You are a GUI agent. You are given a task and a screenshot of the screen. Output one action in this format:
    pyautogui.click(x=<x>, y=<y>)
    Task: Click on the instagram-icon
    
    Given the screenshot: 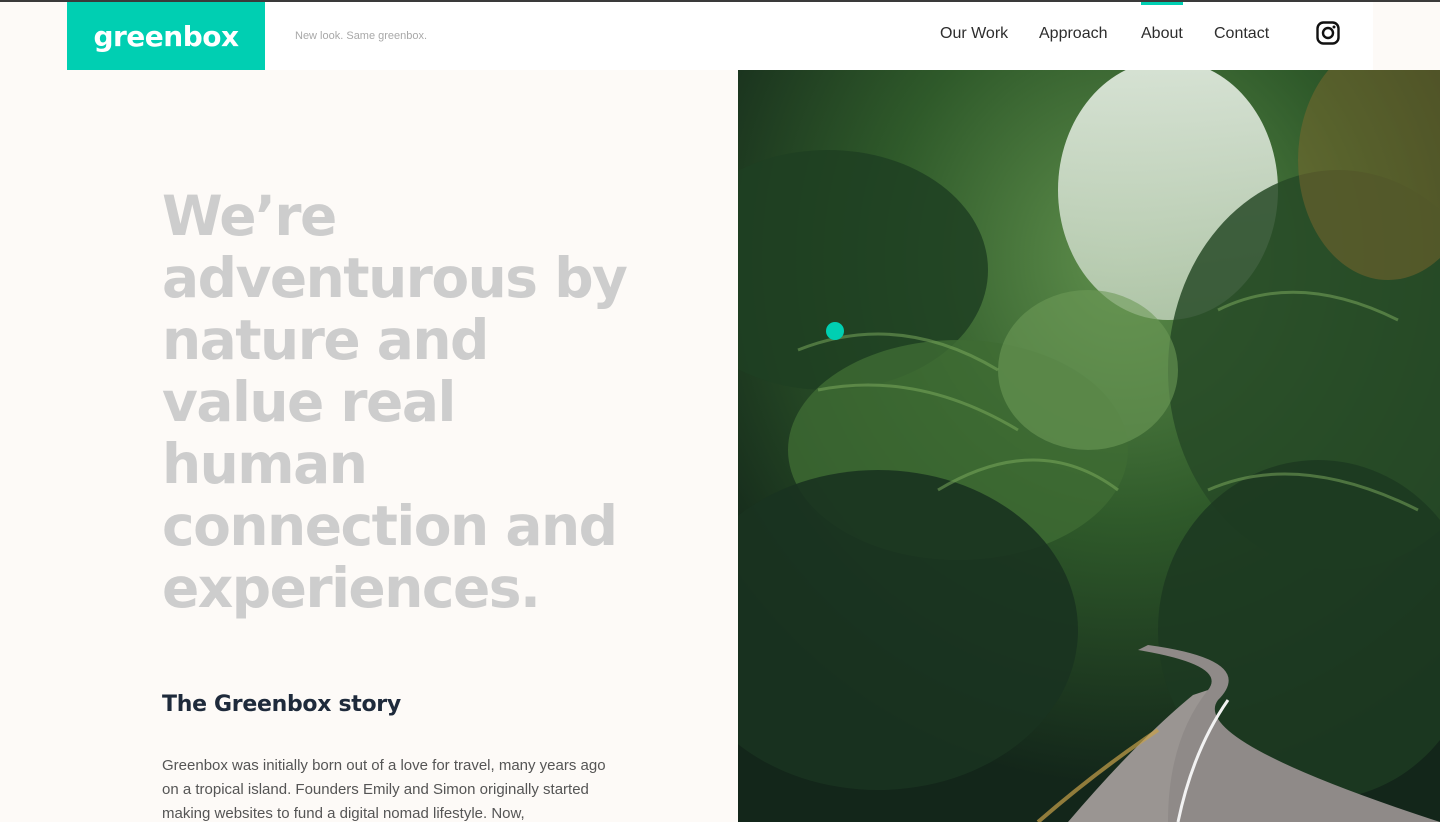 What is the action you would take?
    pyautogui.click(x=1328, y=33)
    